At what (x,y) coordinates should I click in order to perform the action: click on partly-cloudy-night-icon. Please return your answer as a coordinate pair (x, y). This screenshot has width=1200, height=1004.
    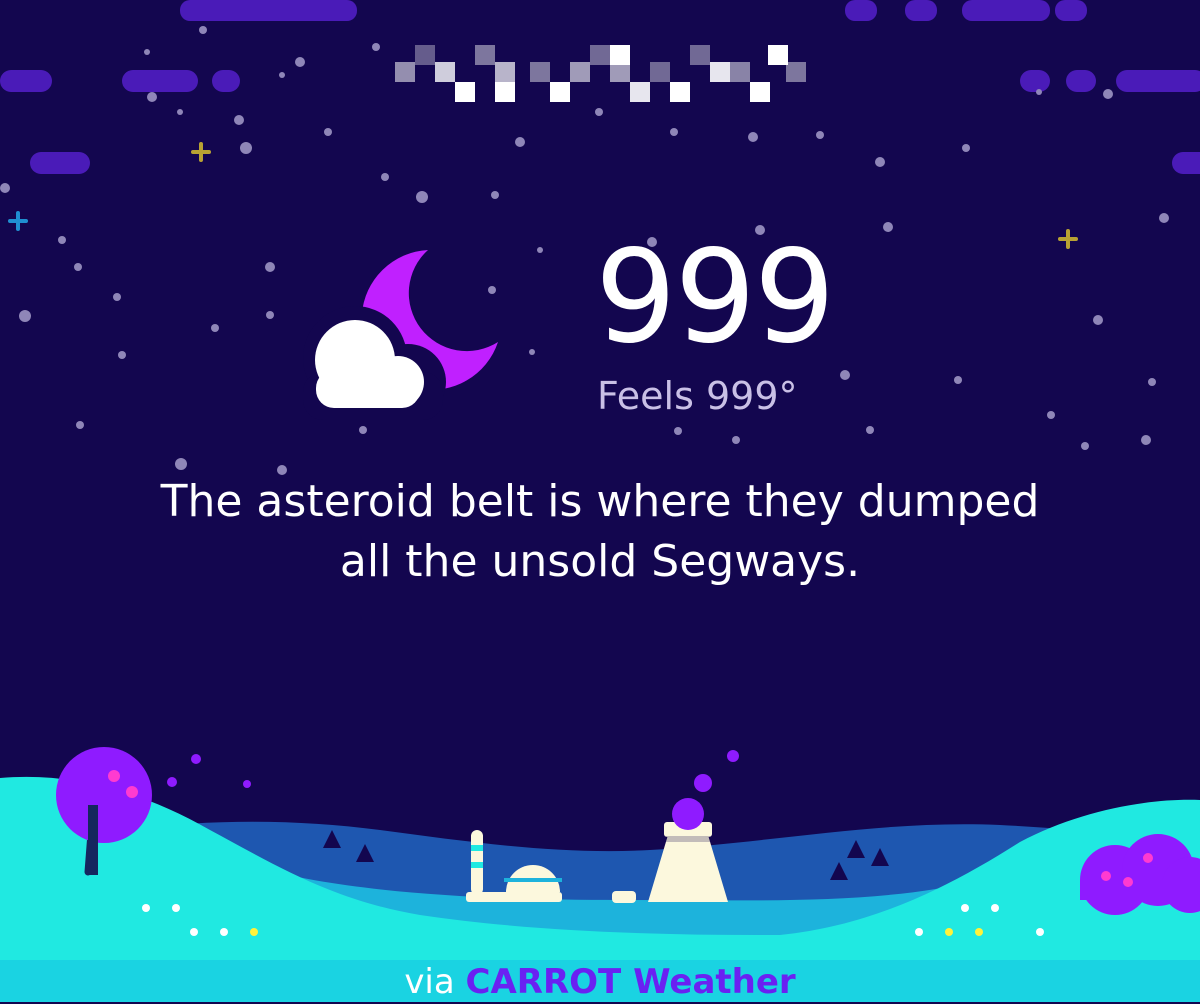
    Looking at the image, I should click on (400, 335).